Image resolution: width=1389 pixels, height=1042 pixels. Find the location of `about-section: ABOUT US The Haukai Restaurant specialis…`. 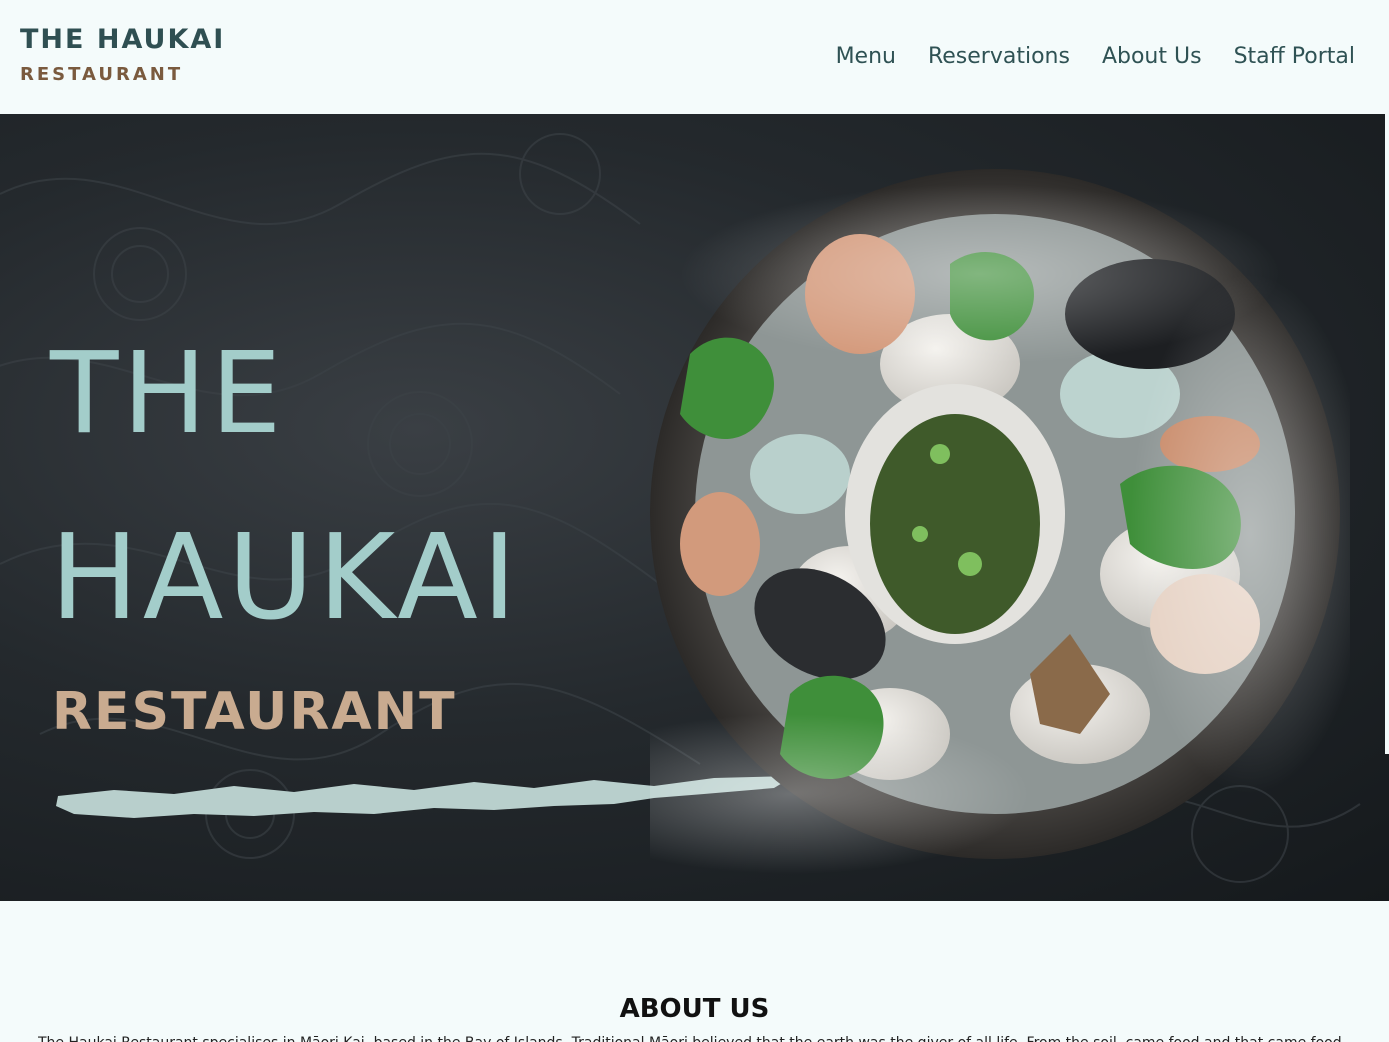

about-section: ABOUT US The Haukai Restaurant specialis… is located at coordinates (694, 971).